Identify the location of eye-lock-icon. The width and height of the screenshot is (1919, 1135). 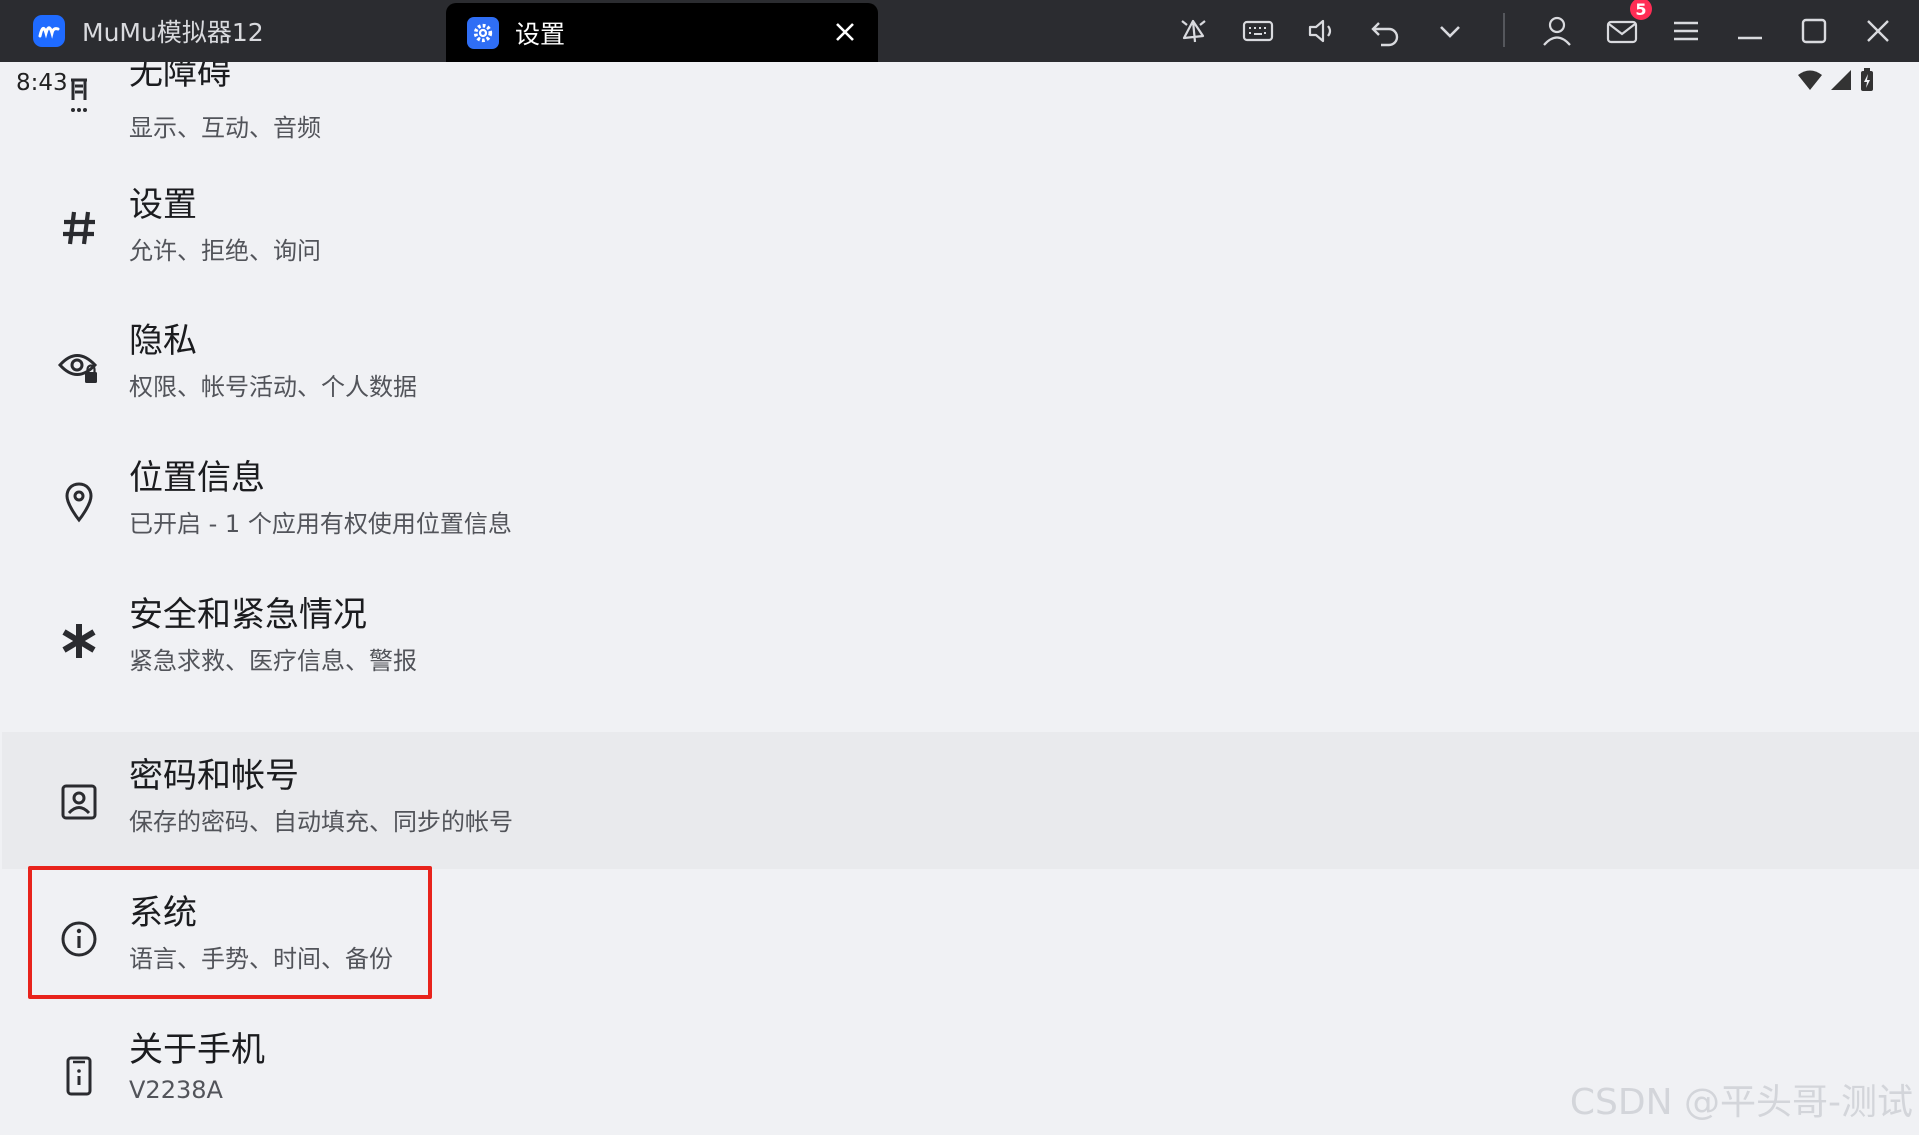
(79, 366).